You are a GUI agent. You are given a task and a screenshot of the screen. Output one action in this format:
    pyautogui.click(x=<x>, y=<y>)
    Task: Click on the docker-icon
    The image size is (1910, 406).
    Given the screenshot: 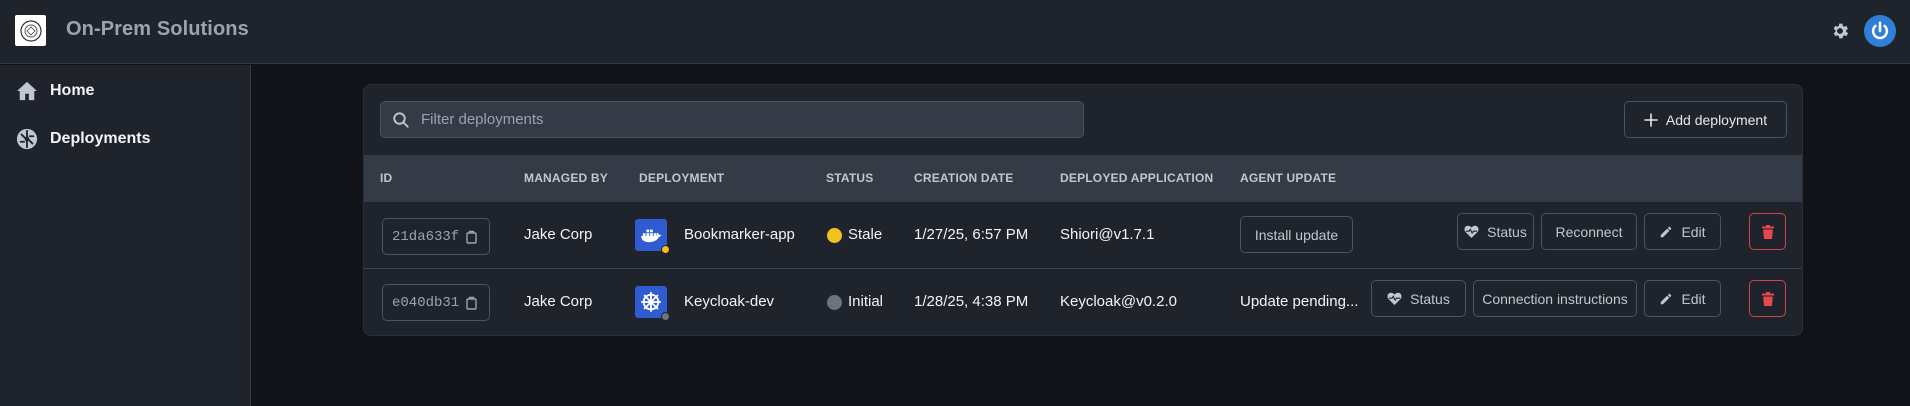 What is the action you would take?
    pyautogui.click(x=652, y=236)
    